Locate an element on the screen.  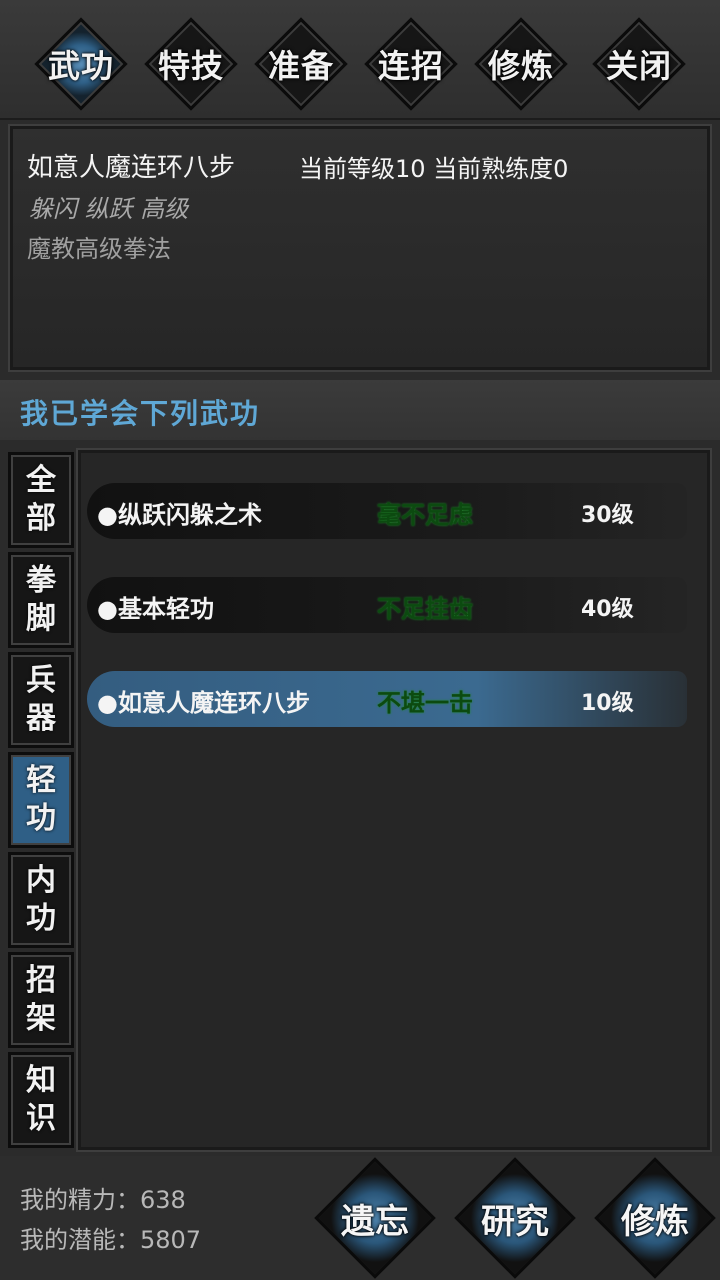
category-parry: 招 架 is located at coordinates (41, 1000).